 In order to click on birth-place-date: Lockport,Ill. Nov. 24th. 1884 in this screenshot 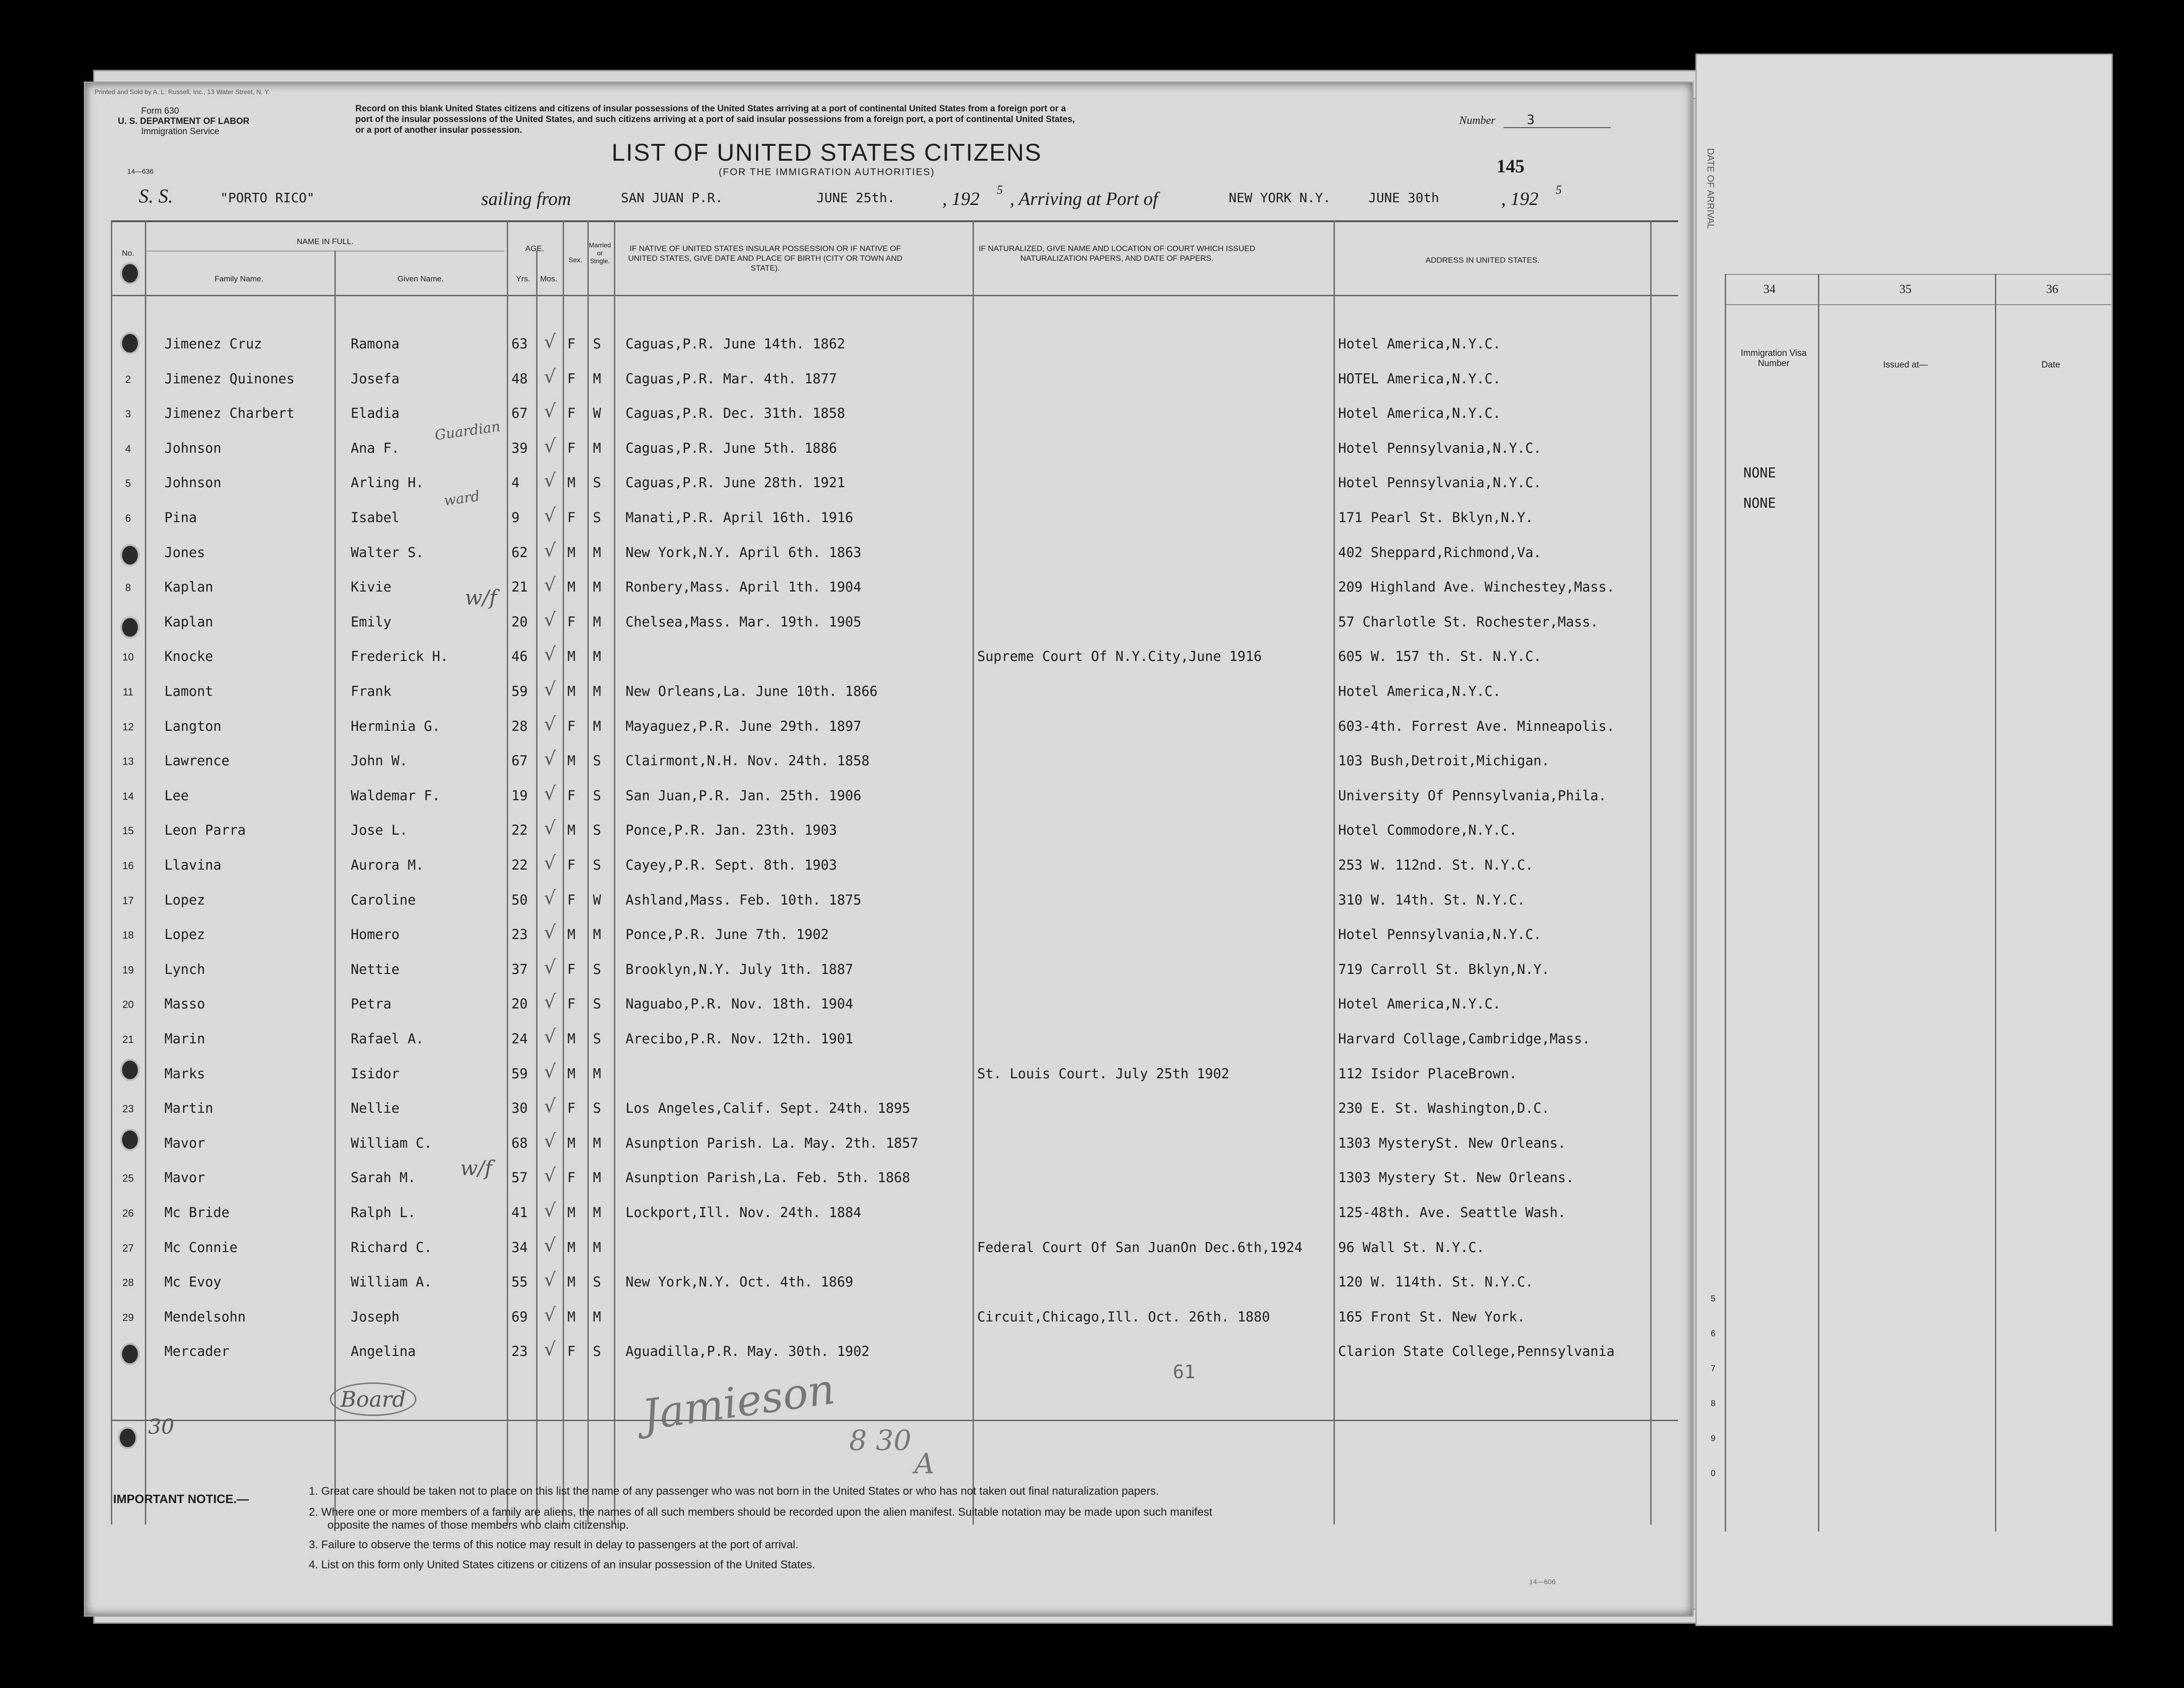, I will do `click(744, 1212)`.